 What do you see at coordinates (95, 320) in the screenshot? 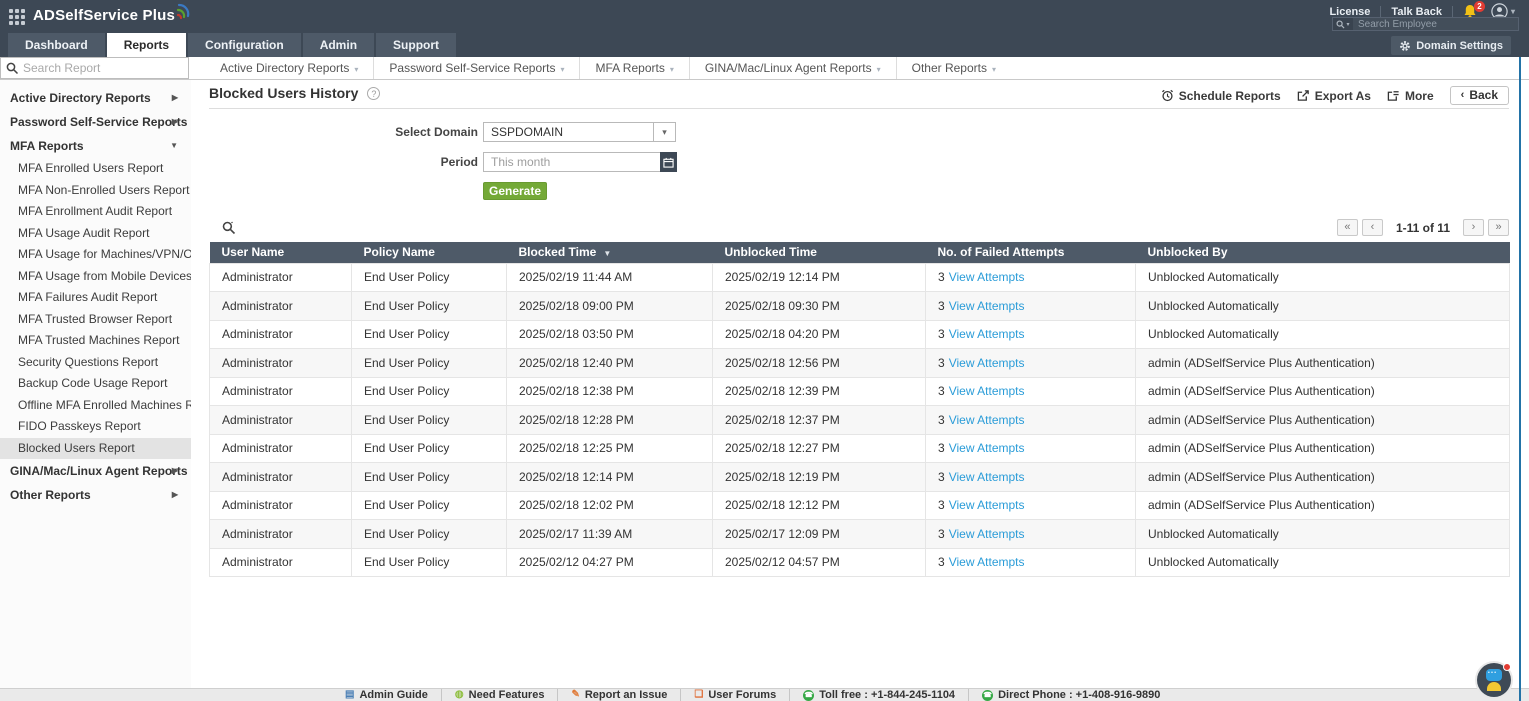
I see `sidebar-item-mfa-trusted-browser-report: MFA Trusted Browser Report` at bounding box center [95, 320].